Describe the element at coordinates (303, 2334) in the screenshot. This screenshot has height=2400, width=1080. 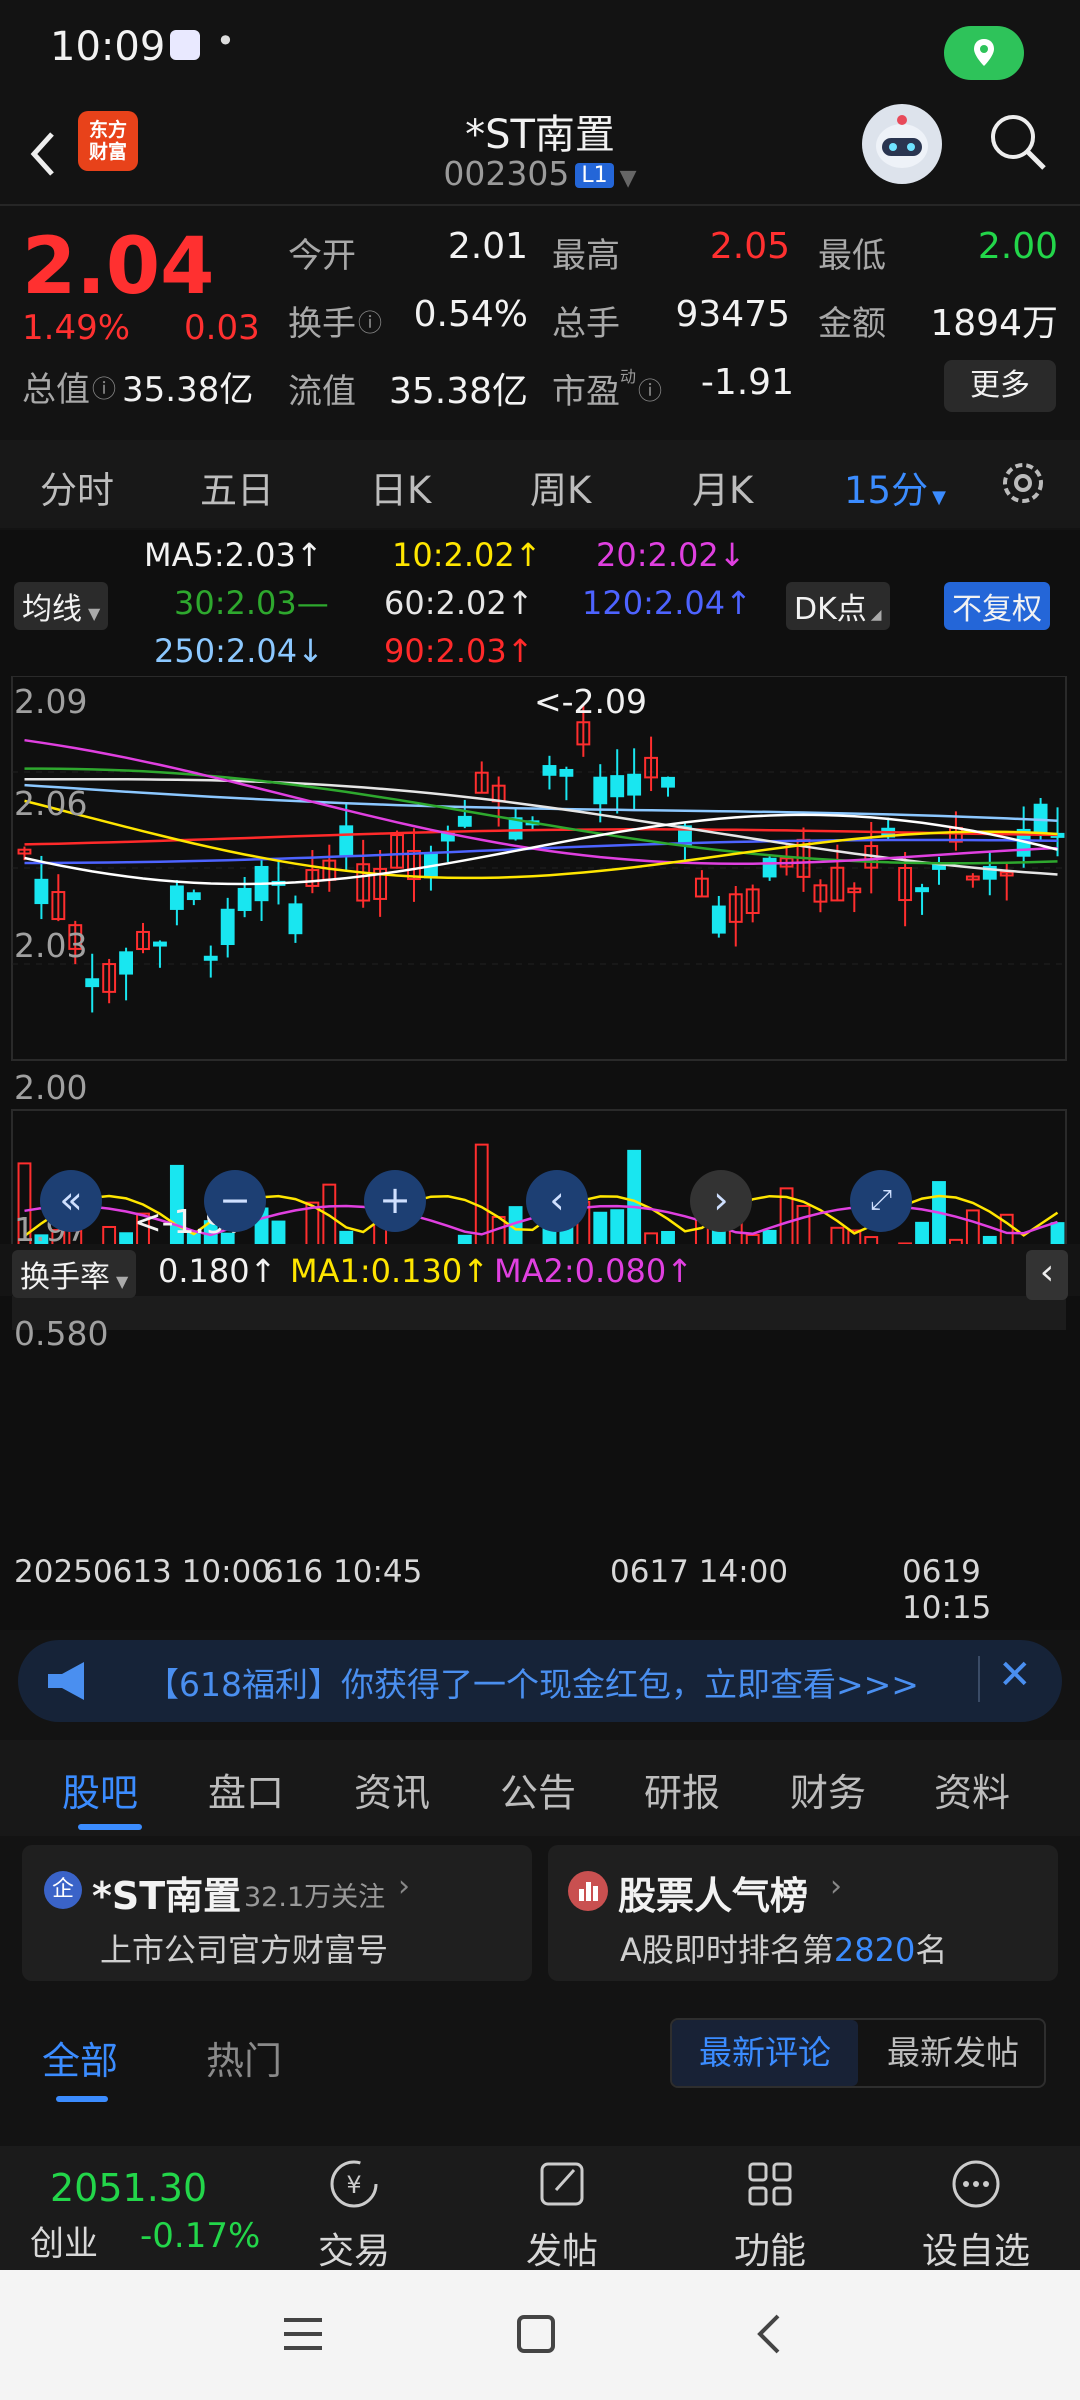
I see `menu-icon` at that location.